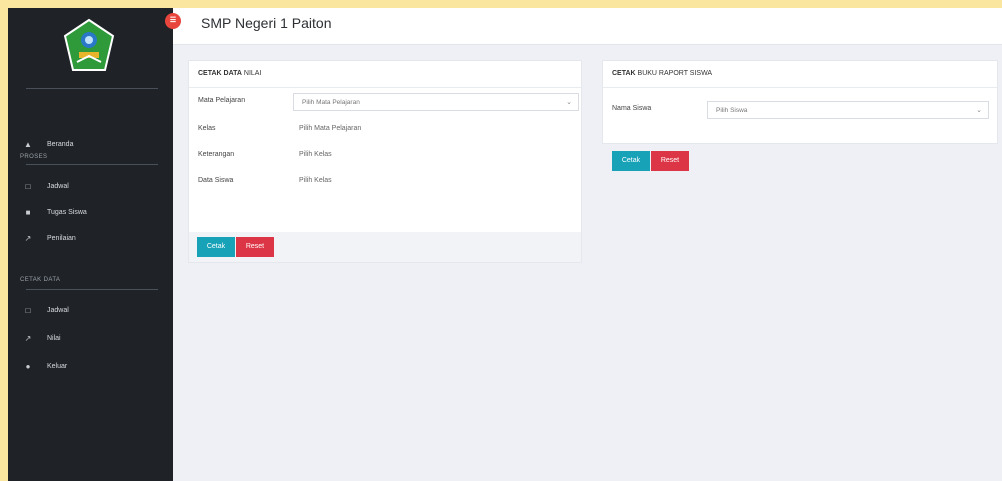  What do you see at coordinates (67, 212) in the screenshot?
I see `sidebar-item-label: Tugas Siswa` at bounding box center [67, 212].